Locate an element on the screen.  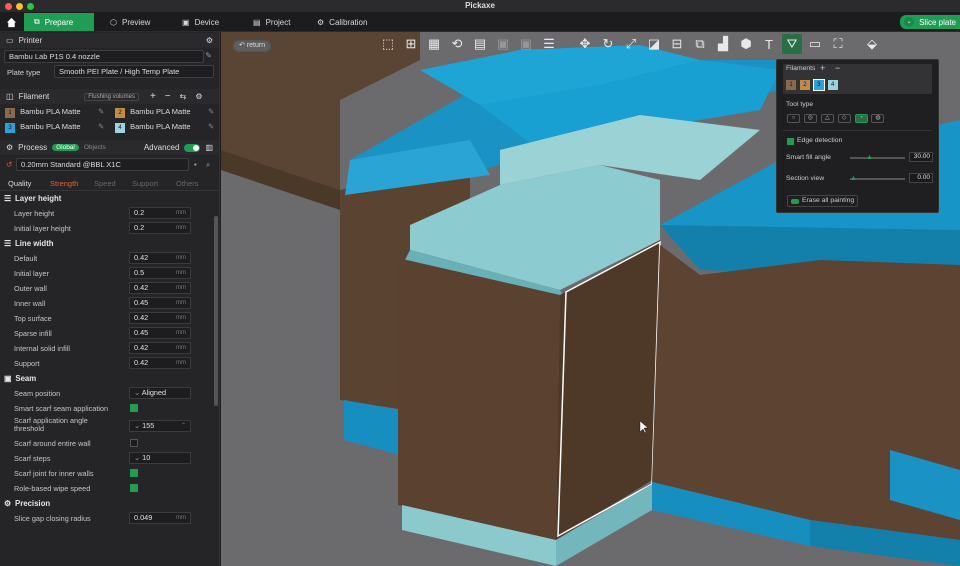
printer-section-header: ▭ Printer ⚙ is located at coordinates (109, 40).